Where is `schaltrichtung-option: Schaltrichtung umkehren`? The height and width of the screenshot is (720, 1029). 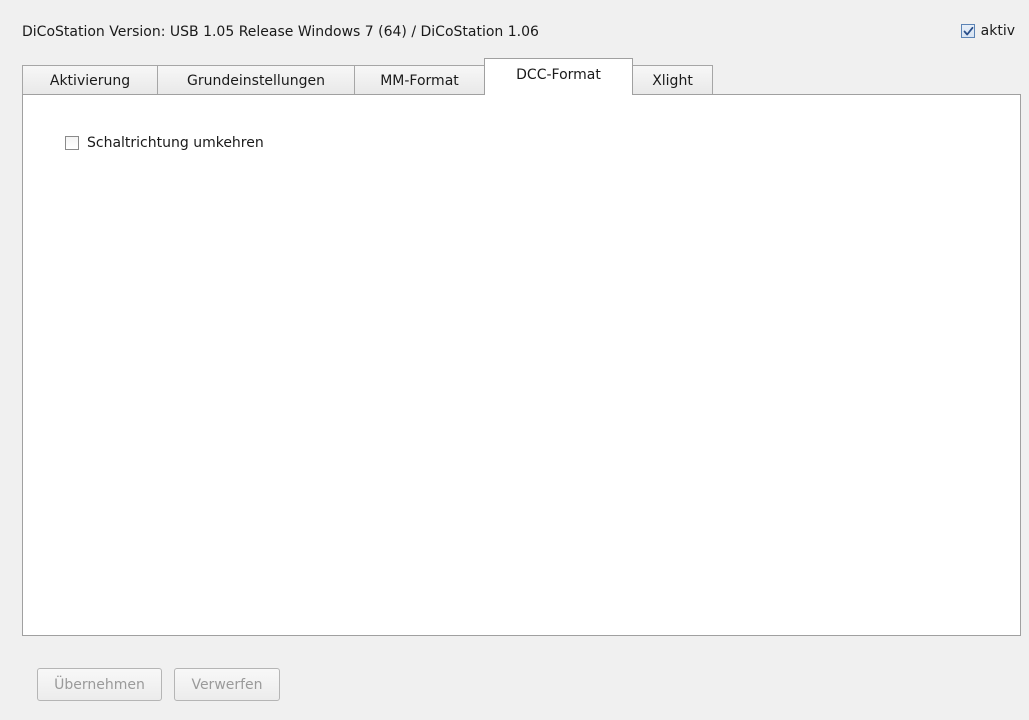 schaltrichtung-option: Schaltrichtung umkehren is located at coordinates (164, 143).